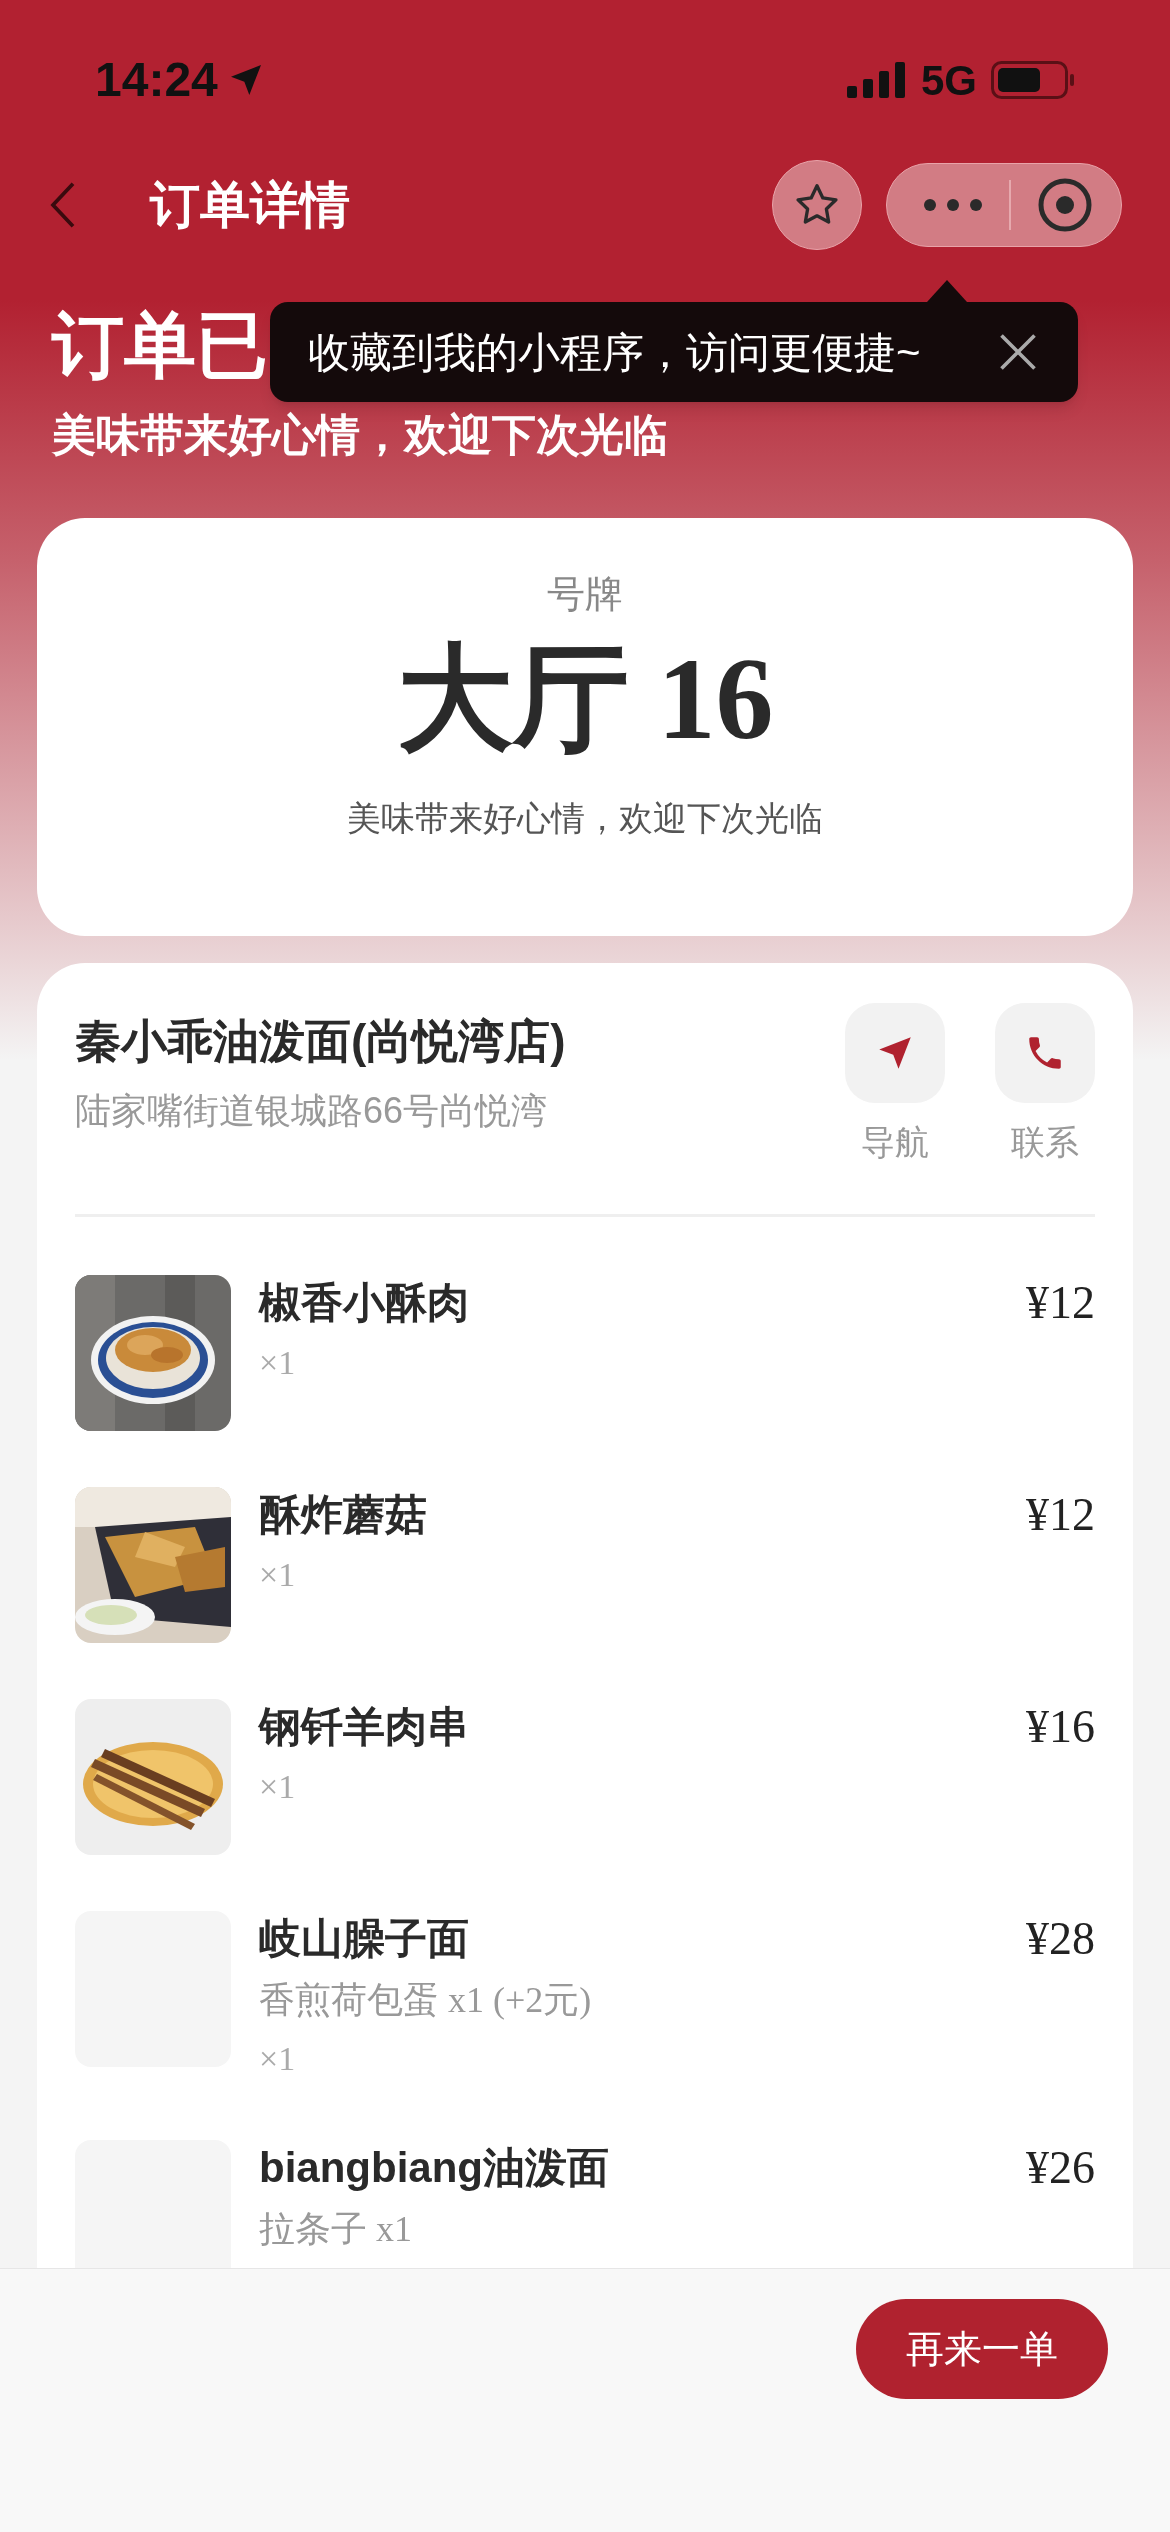 Image resolution: width=1170 pixels, height=2532 pixels. Describe the element at coordinates (585, 699) in the screenshot. I see `ticket-number: 大厅 16` at that location.